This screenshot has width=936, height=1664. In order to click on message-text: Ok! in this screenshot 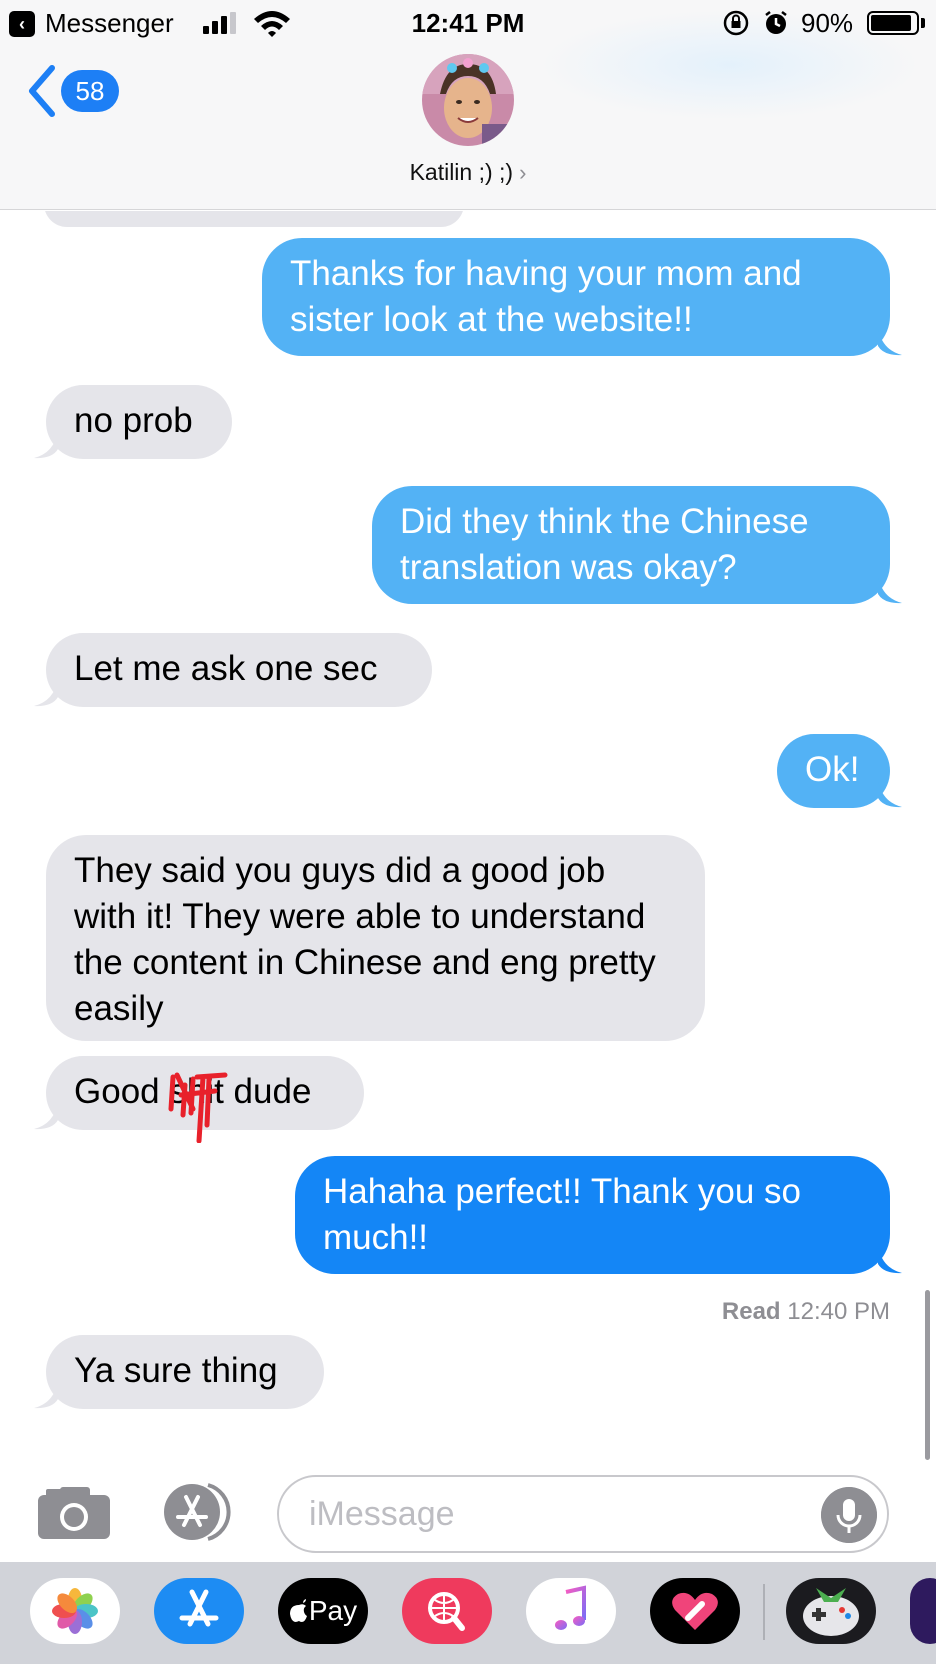, I will do `click(832, 769)`.